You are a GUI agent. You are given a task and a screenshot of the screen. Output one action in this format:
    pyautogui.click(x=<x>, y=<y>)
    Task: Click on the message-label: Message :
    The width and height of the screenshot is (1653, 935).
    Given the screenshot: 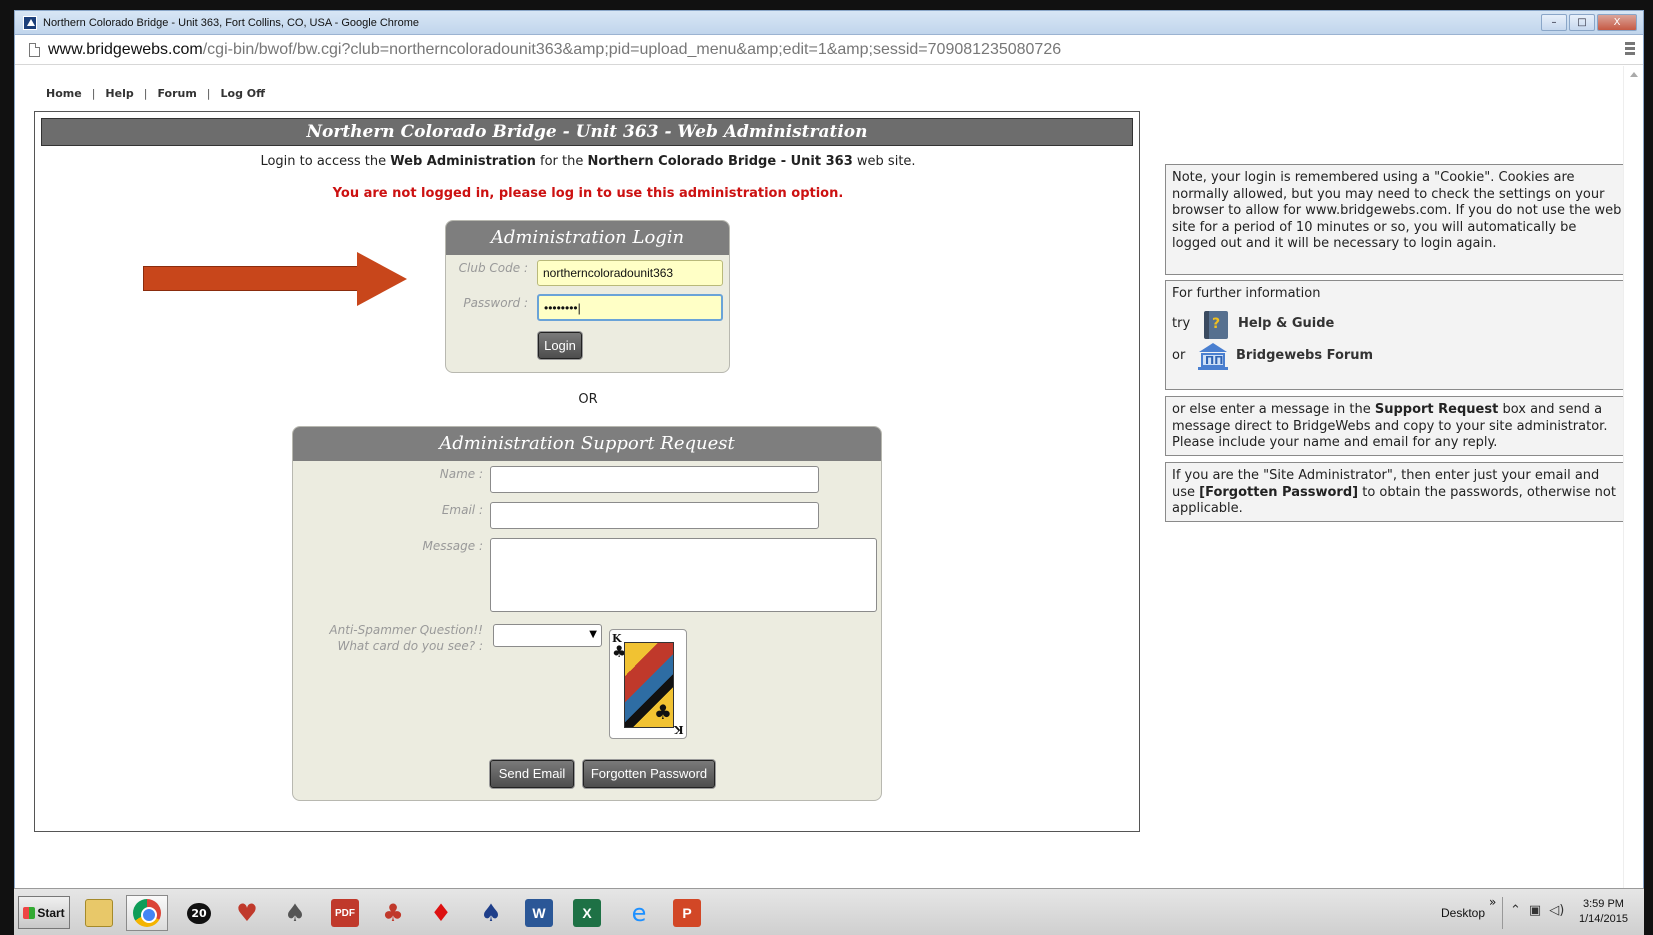 What is the action you would take?
    pyautogui.click(x=452, y=546)
    